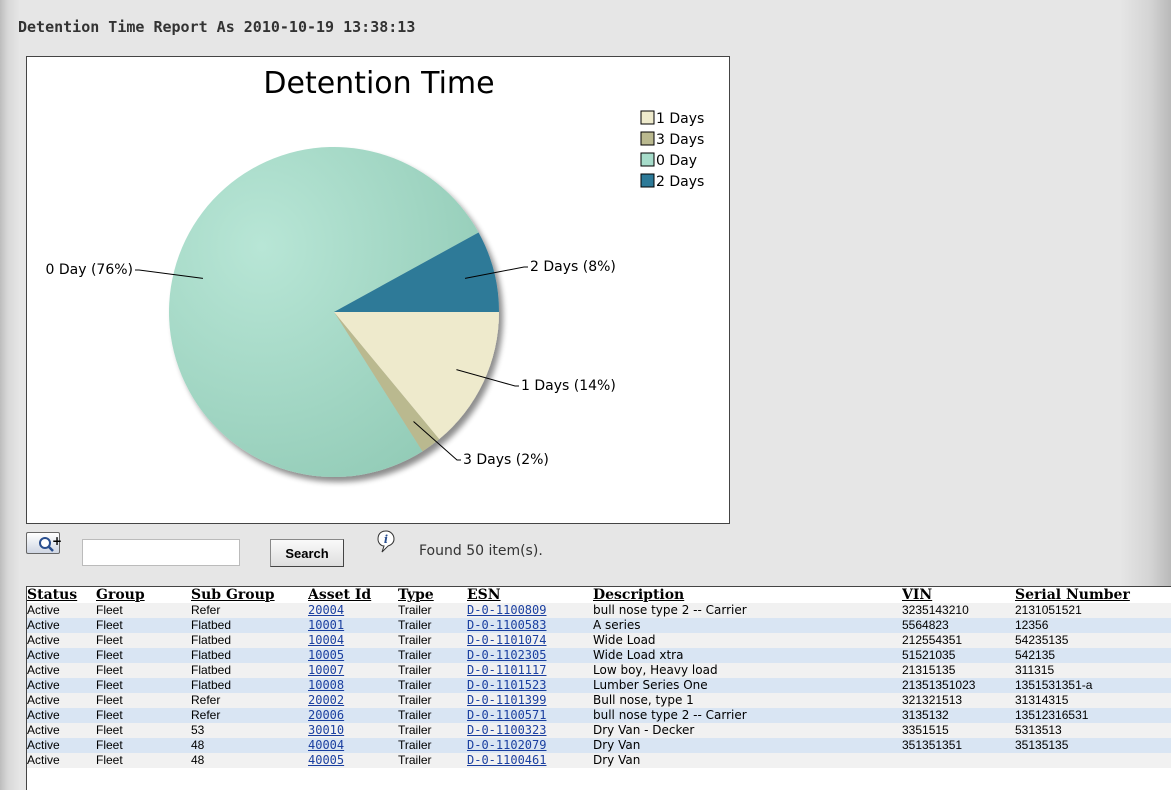 This screenshot has width=1171, height=790. I want to click on zoom-in-button: +, so click(44, 543).